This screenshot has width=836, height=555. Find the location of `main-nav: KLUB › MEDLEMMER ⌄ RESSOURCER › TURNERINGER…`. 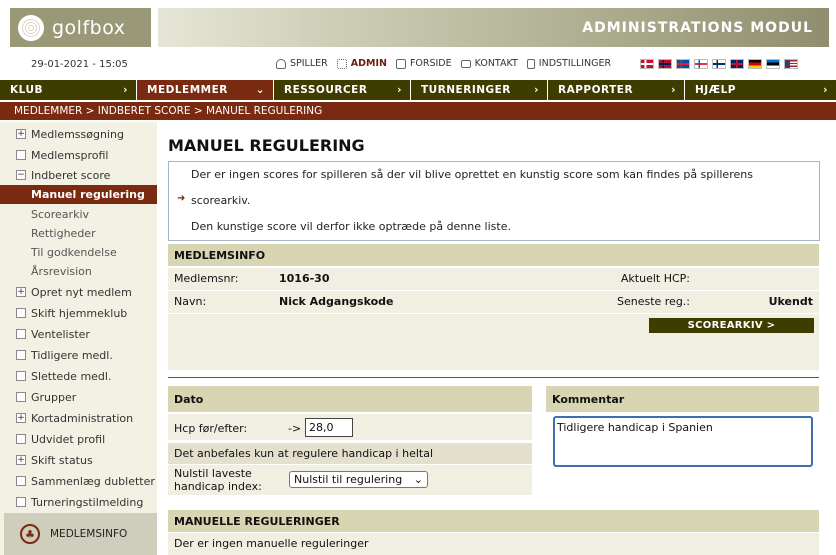

main-nav: KLUB › MEDLEMMER ⌄ RESSOURCER › TURNERINGER… is located at coordinates (418, 90).